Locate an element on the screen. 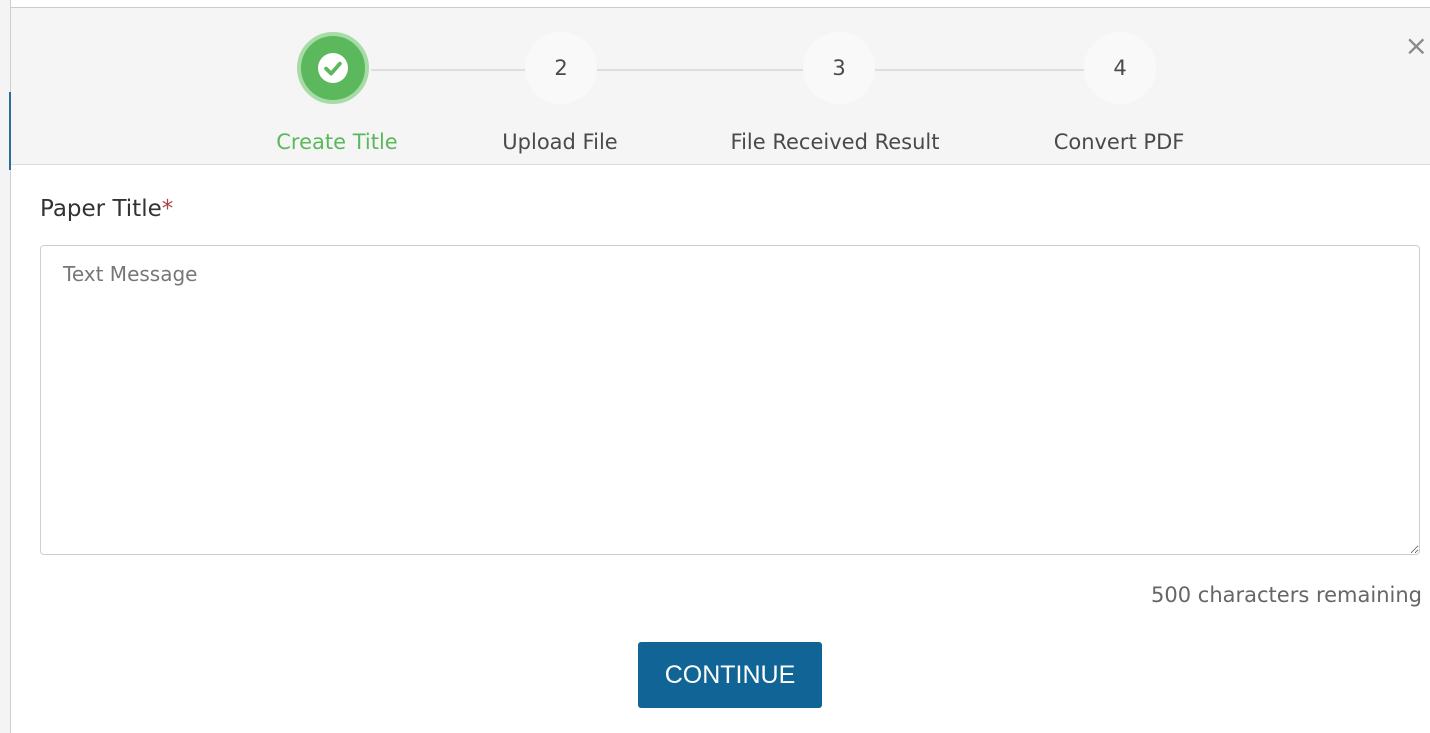 Image resolution: width=1430 pixels, height=733 pixels. step-3-circle: 3 is located at coordinates (839, 68).